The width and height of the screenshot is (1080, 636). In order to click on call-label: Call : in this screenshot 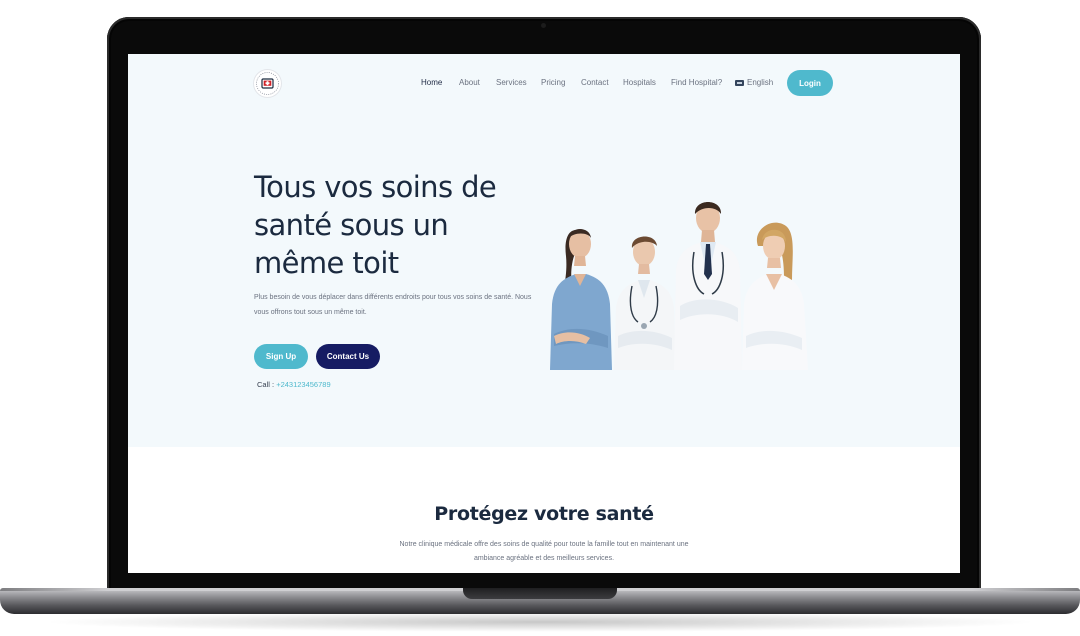, I will do `click(266, 384)`.